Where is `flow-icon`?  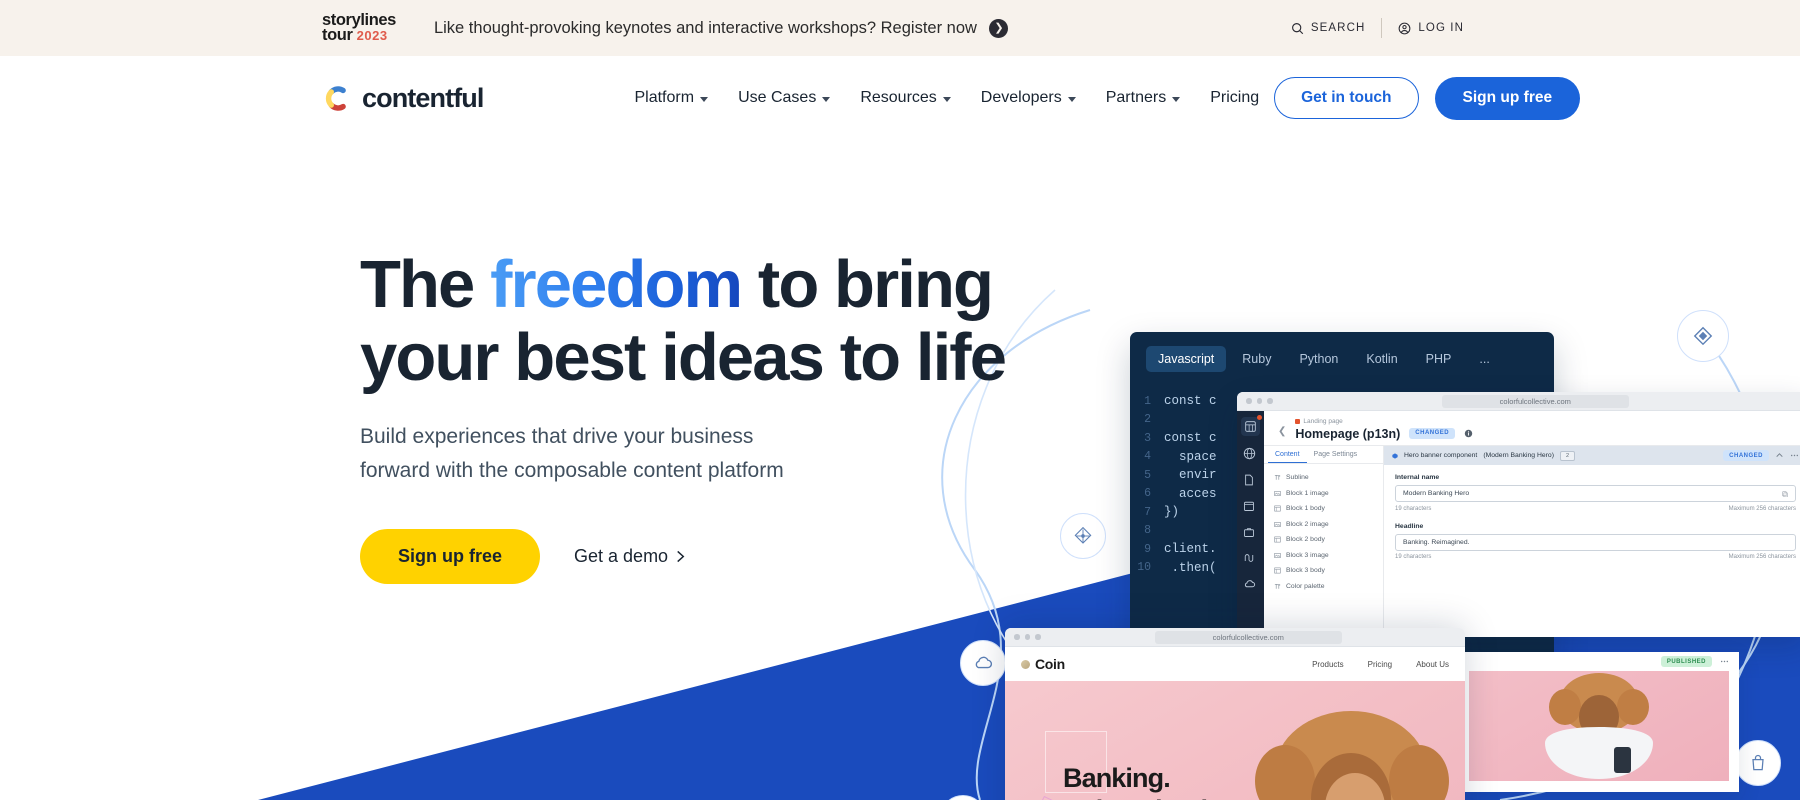 flow-icon is located at coordinates (1250, 558).